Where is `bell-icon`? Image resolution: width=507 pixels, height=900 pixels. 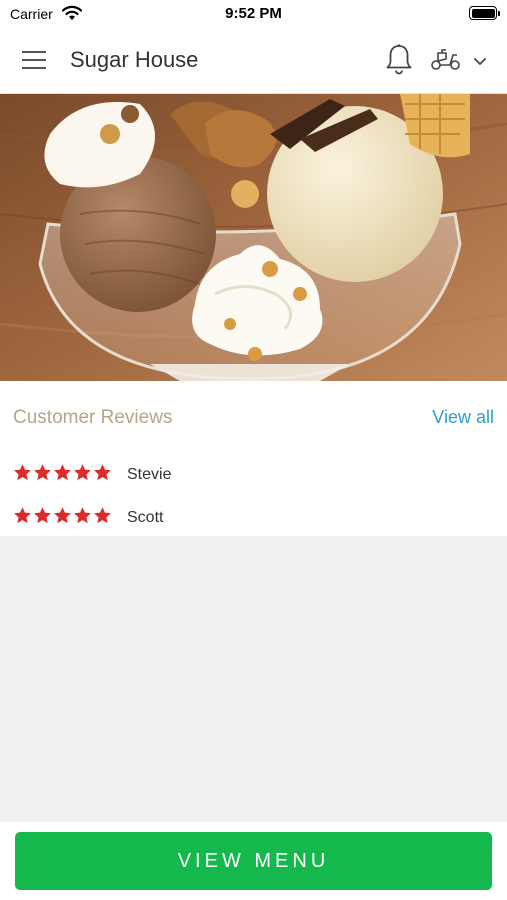 bell-icon is located at coordinates (399, 61).